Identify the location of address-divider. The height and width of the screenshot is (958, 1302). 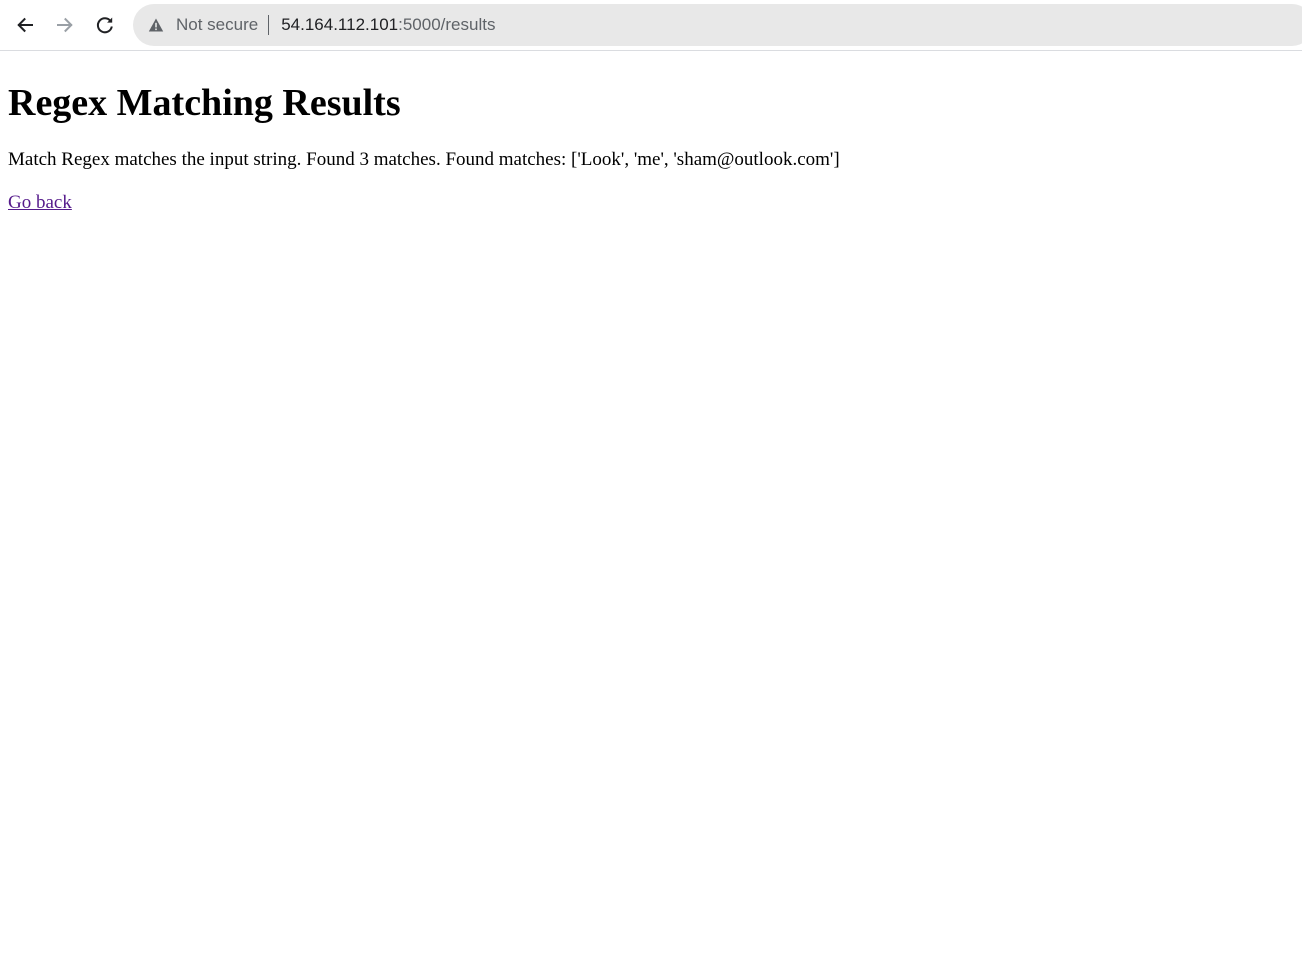
(269, 25).